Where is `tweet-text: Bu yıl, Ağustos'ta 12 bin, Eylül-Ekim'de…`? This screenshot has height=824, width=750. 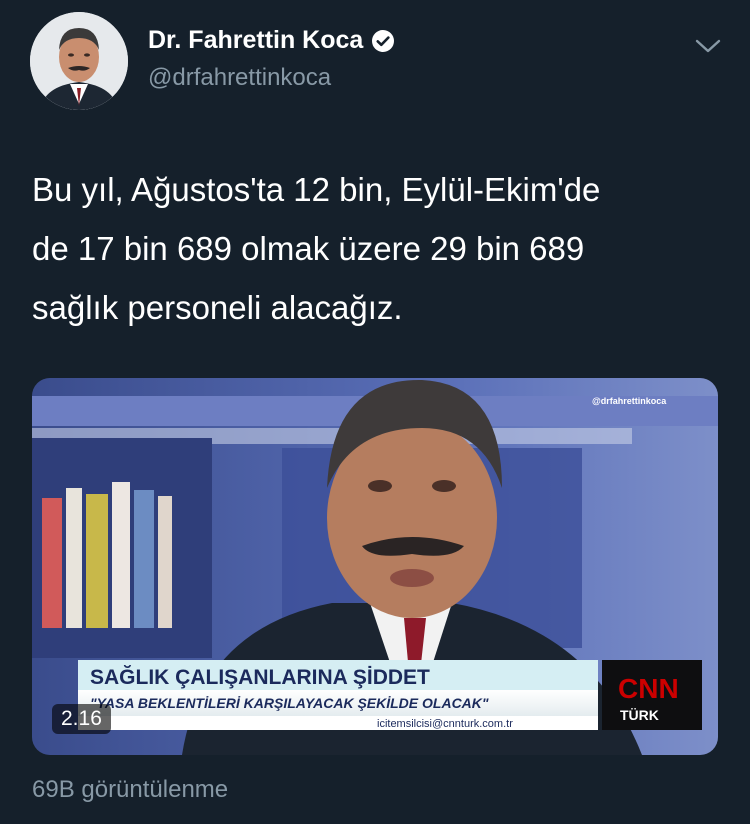 tweet-text: Bu yıl, Ağustos'ta 12 bin, Eylül-Ekim'de… is located at coordinates (316, 248).